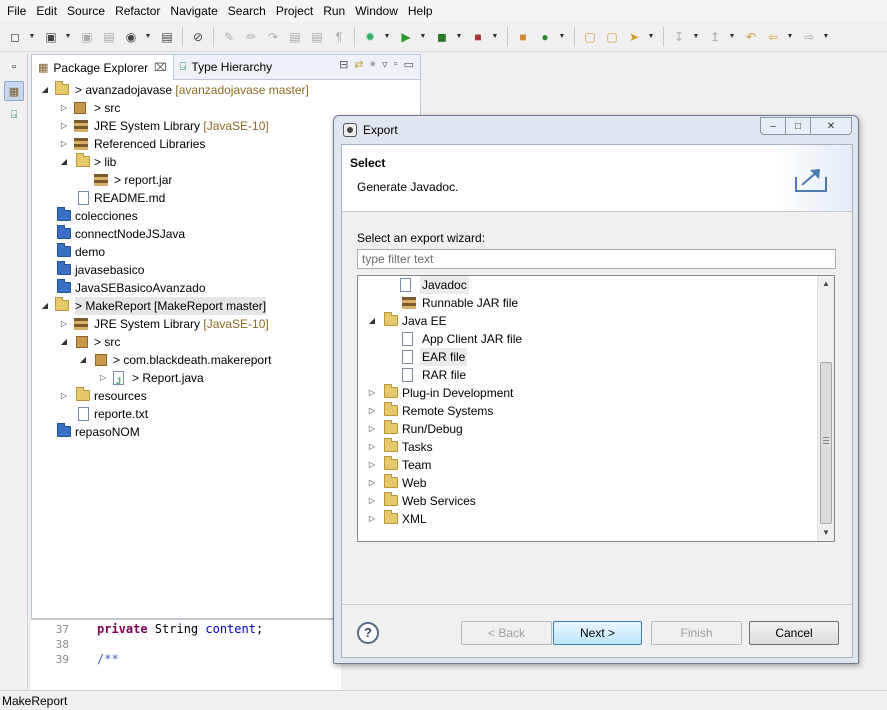 This screenshot has height=710, width=887. Describe the element at coordinates (478, 37) in the screenshot. I see `external-tools-icon: ■` at that location.